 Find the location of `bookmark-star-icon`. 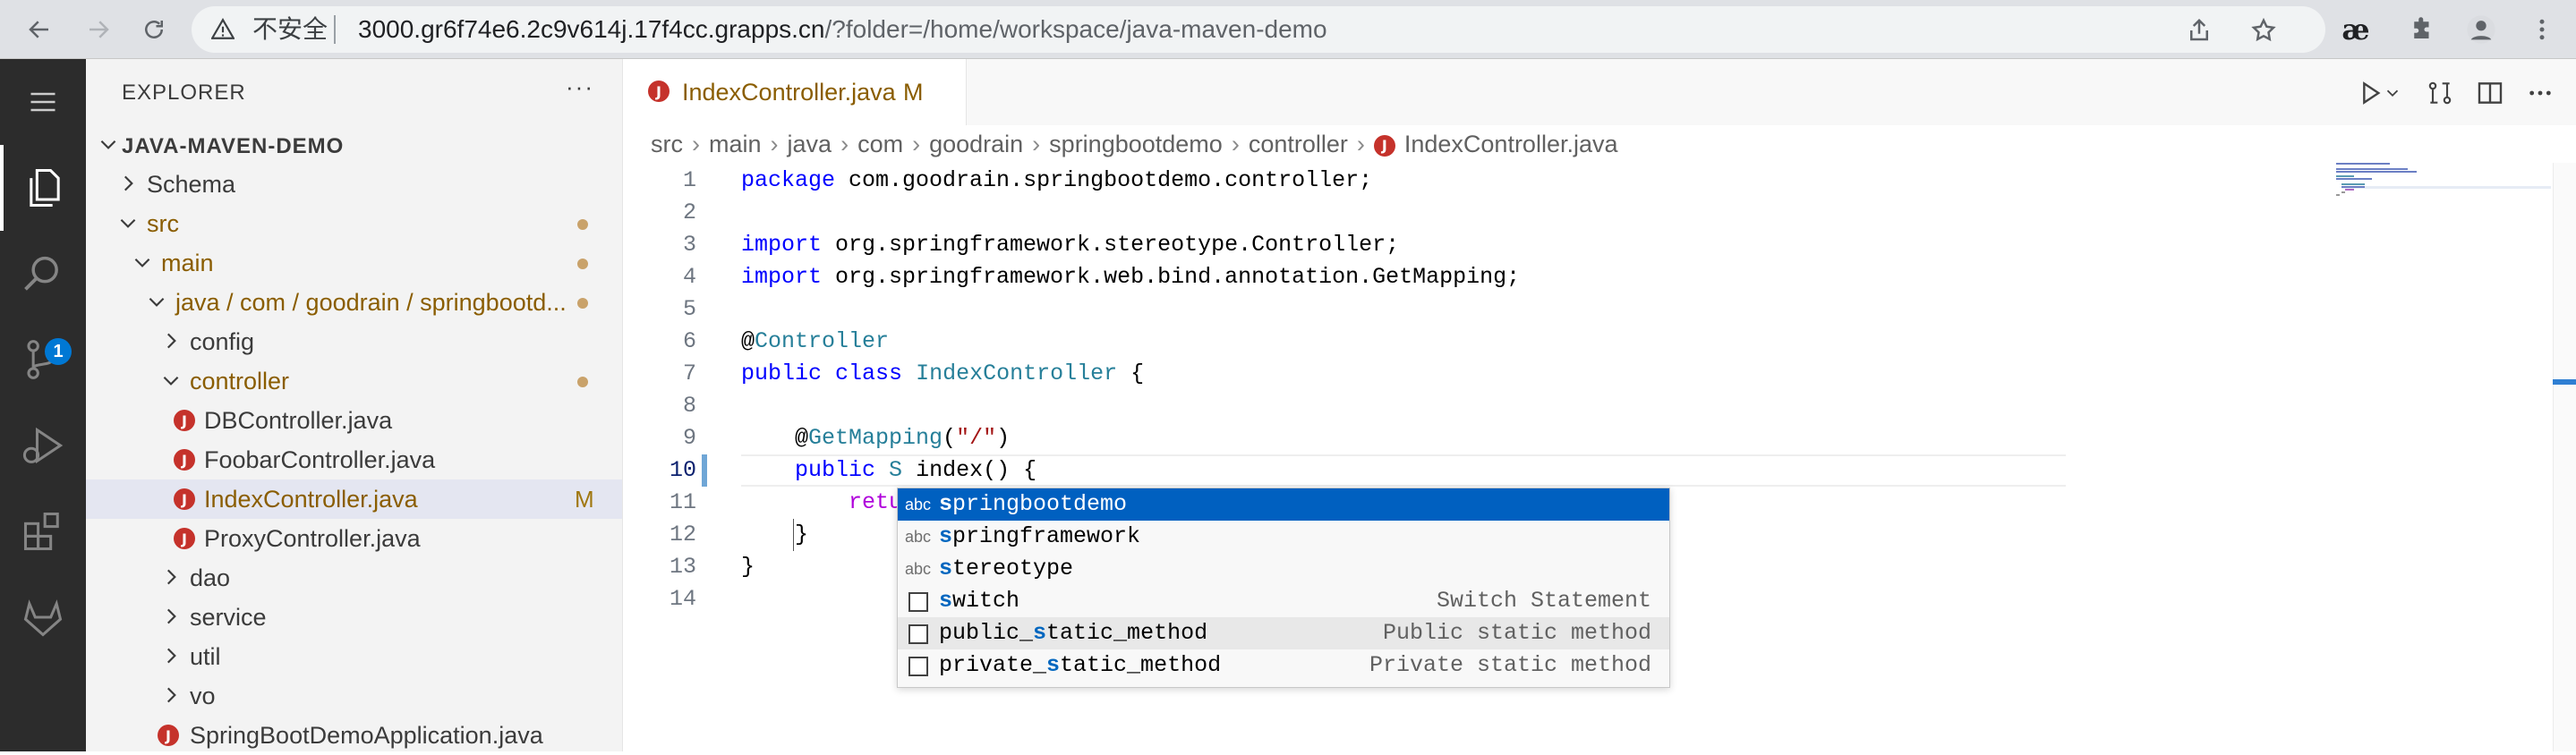

bookmark-star-icon is located at coordinates (2263, 30).